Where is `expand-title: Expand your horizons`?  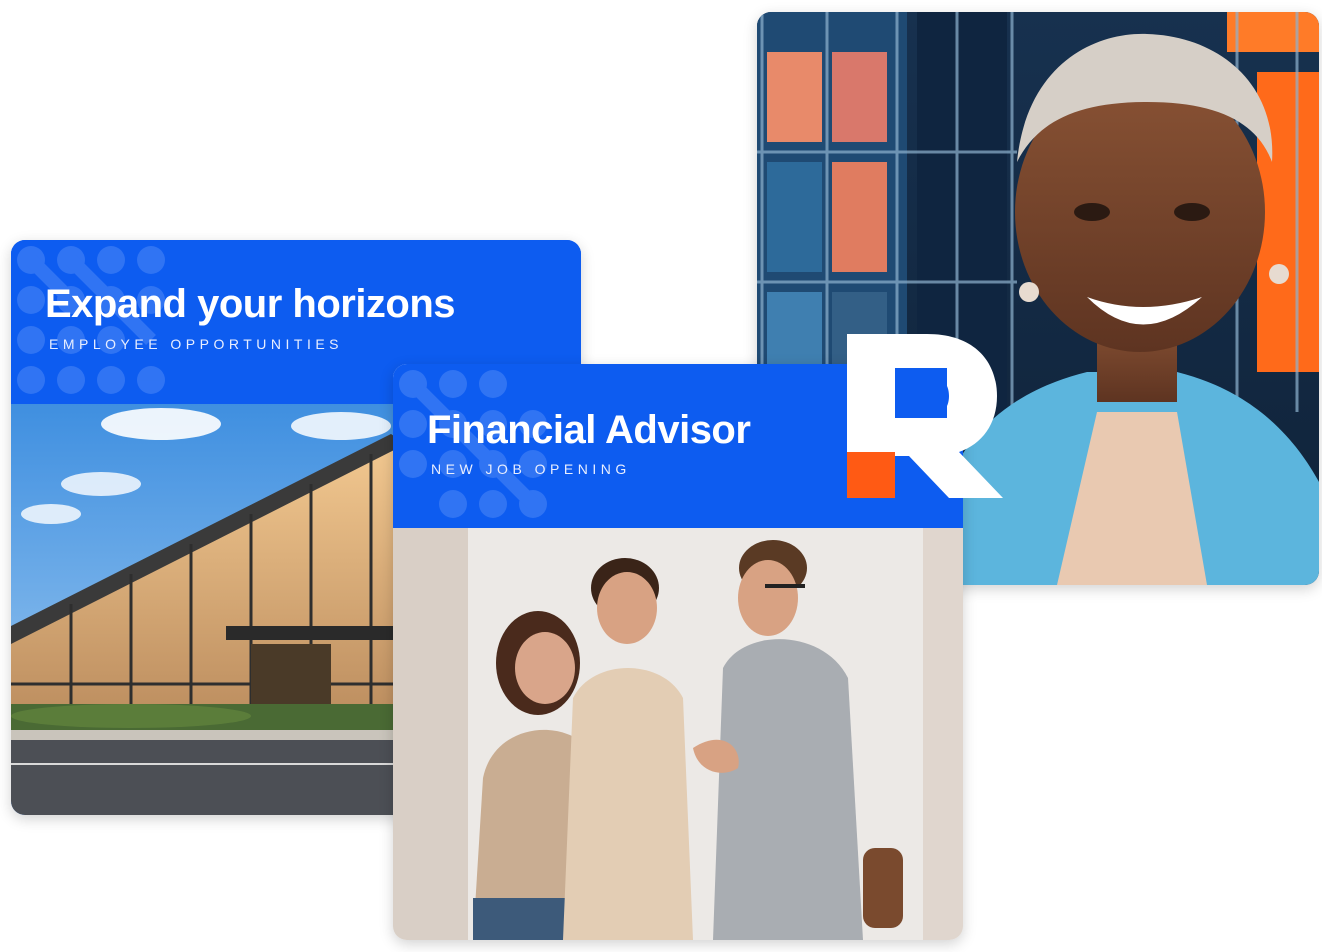 expand-title: Expand your horizons is located at coordinates (250, 304).